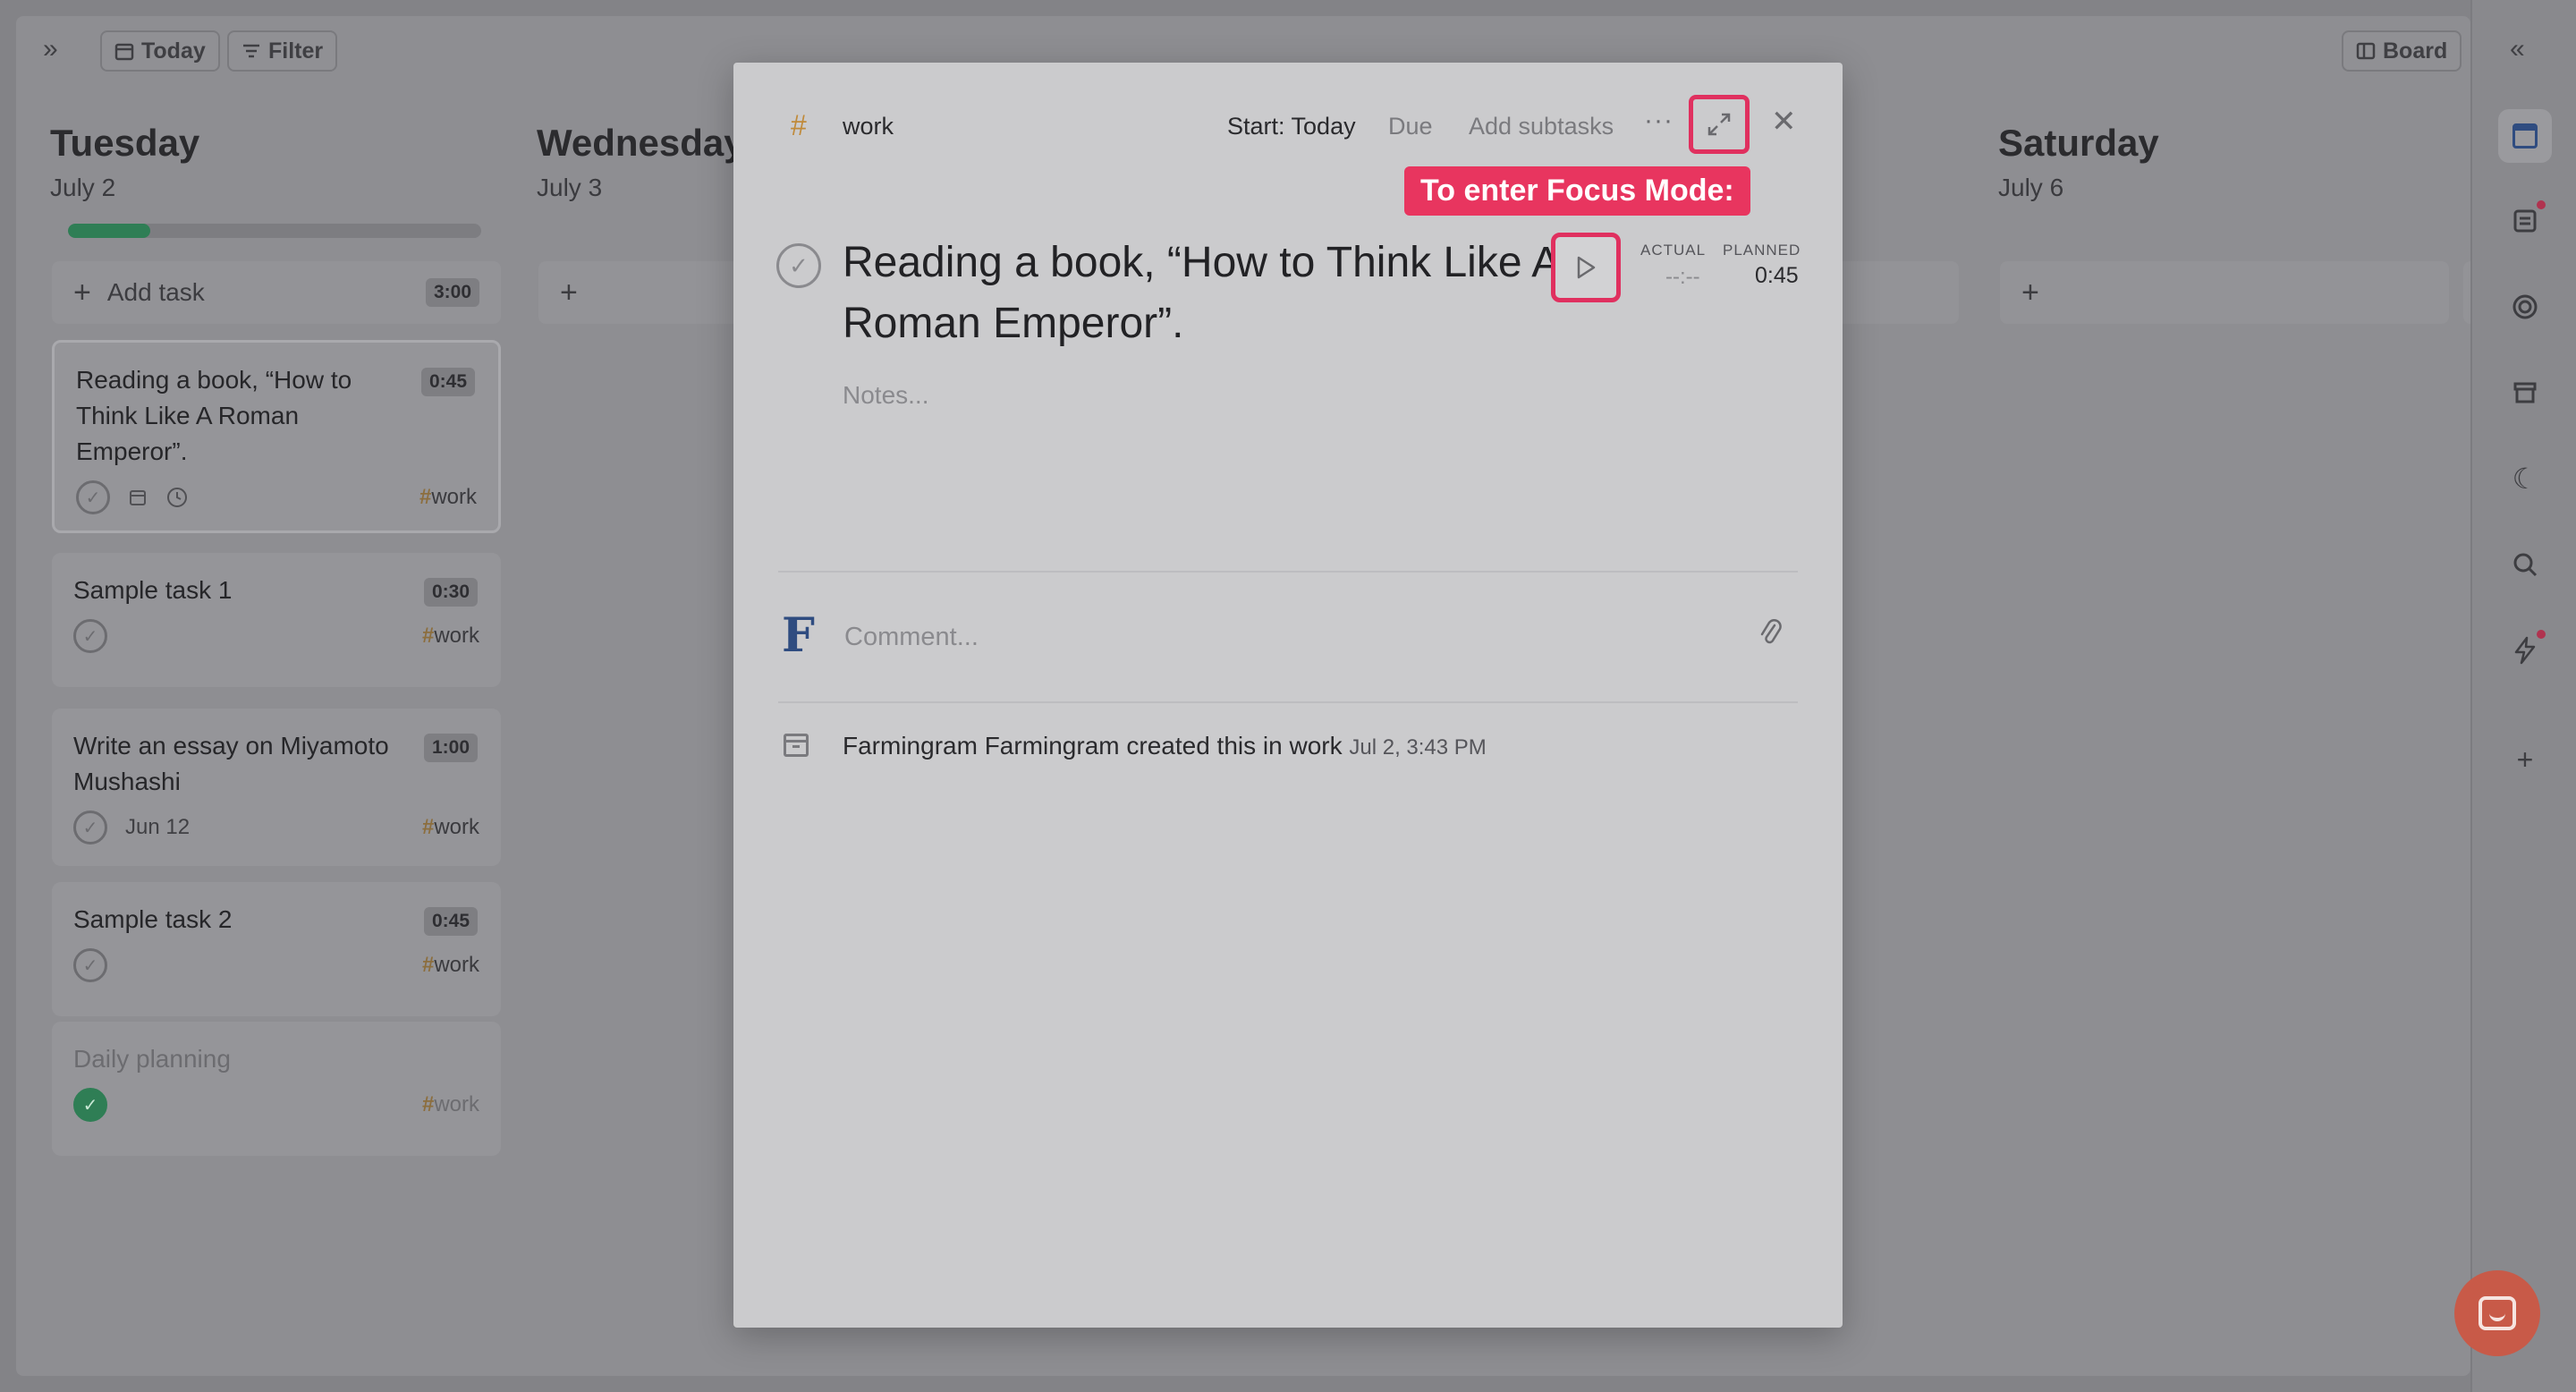  What do you see at coordinates (1777, 276) in the screenshot?
I see `planned-time-value: 0:45` at bounding box center [1777, 276].